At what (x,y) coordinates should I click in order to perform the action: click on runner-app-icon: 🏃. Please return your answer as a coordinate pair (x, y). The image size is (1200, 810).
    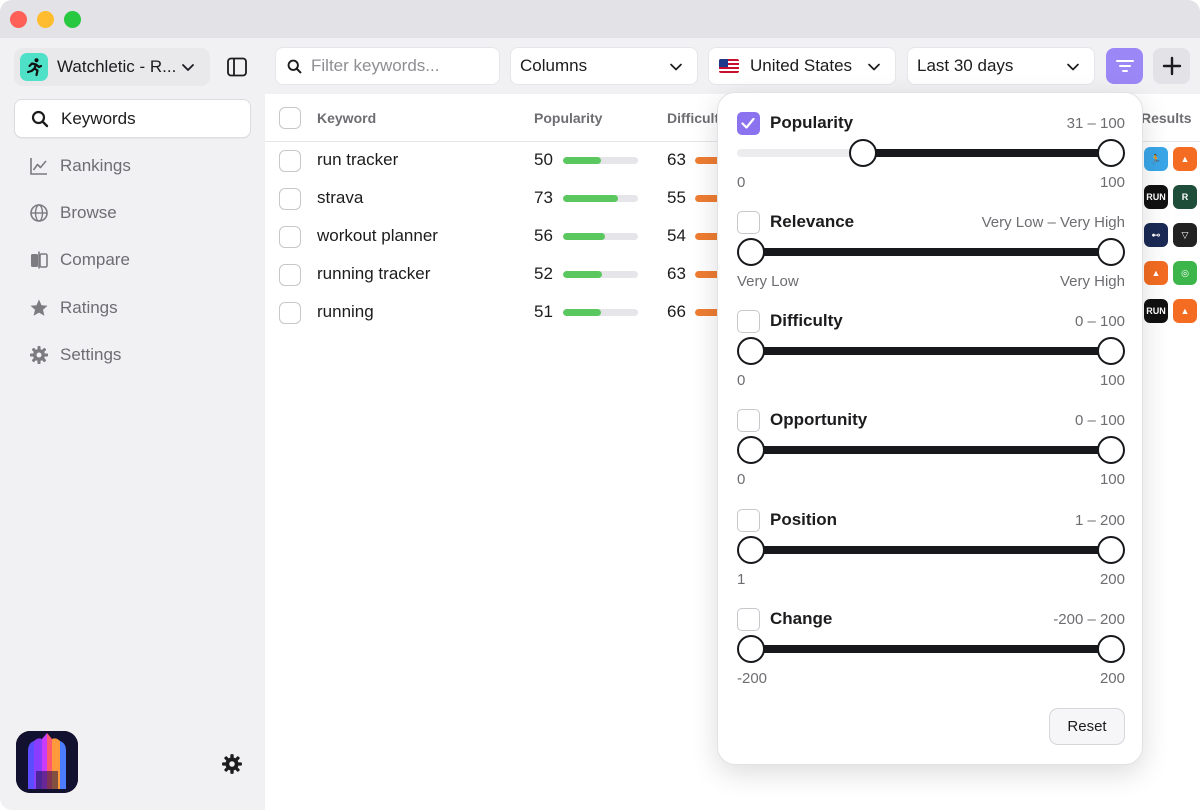
    Looking at the image, I should click on (1156, 159).